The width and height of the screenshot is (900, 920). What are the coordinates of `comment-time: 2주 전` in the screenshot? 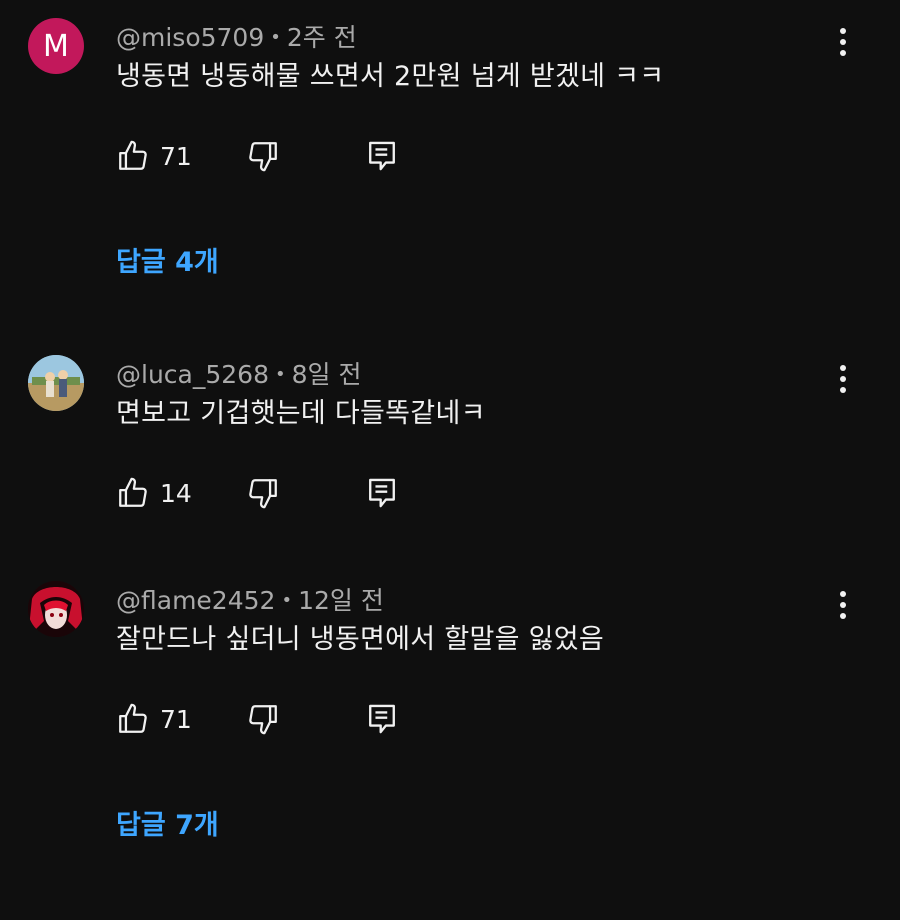 It's located at (322, 37).